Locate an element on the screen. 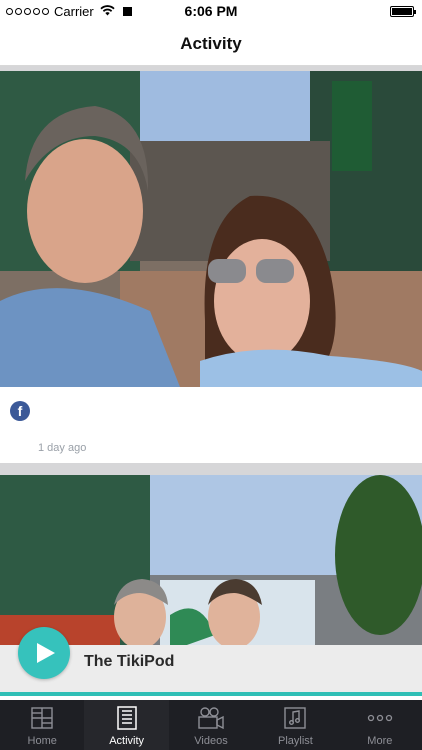  player-title: The TikiPod is located at coordinates (129, 661).